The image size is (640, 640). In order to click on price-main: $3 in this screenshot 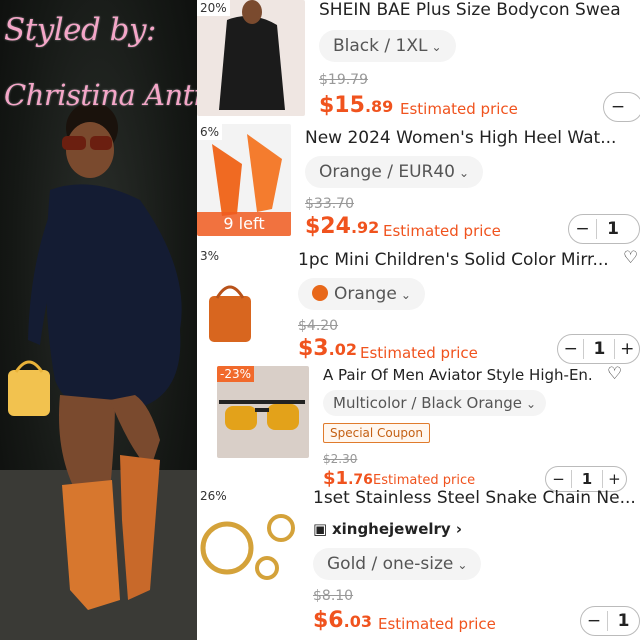, I will do `click(313, 348)`.